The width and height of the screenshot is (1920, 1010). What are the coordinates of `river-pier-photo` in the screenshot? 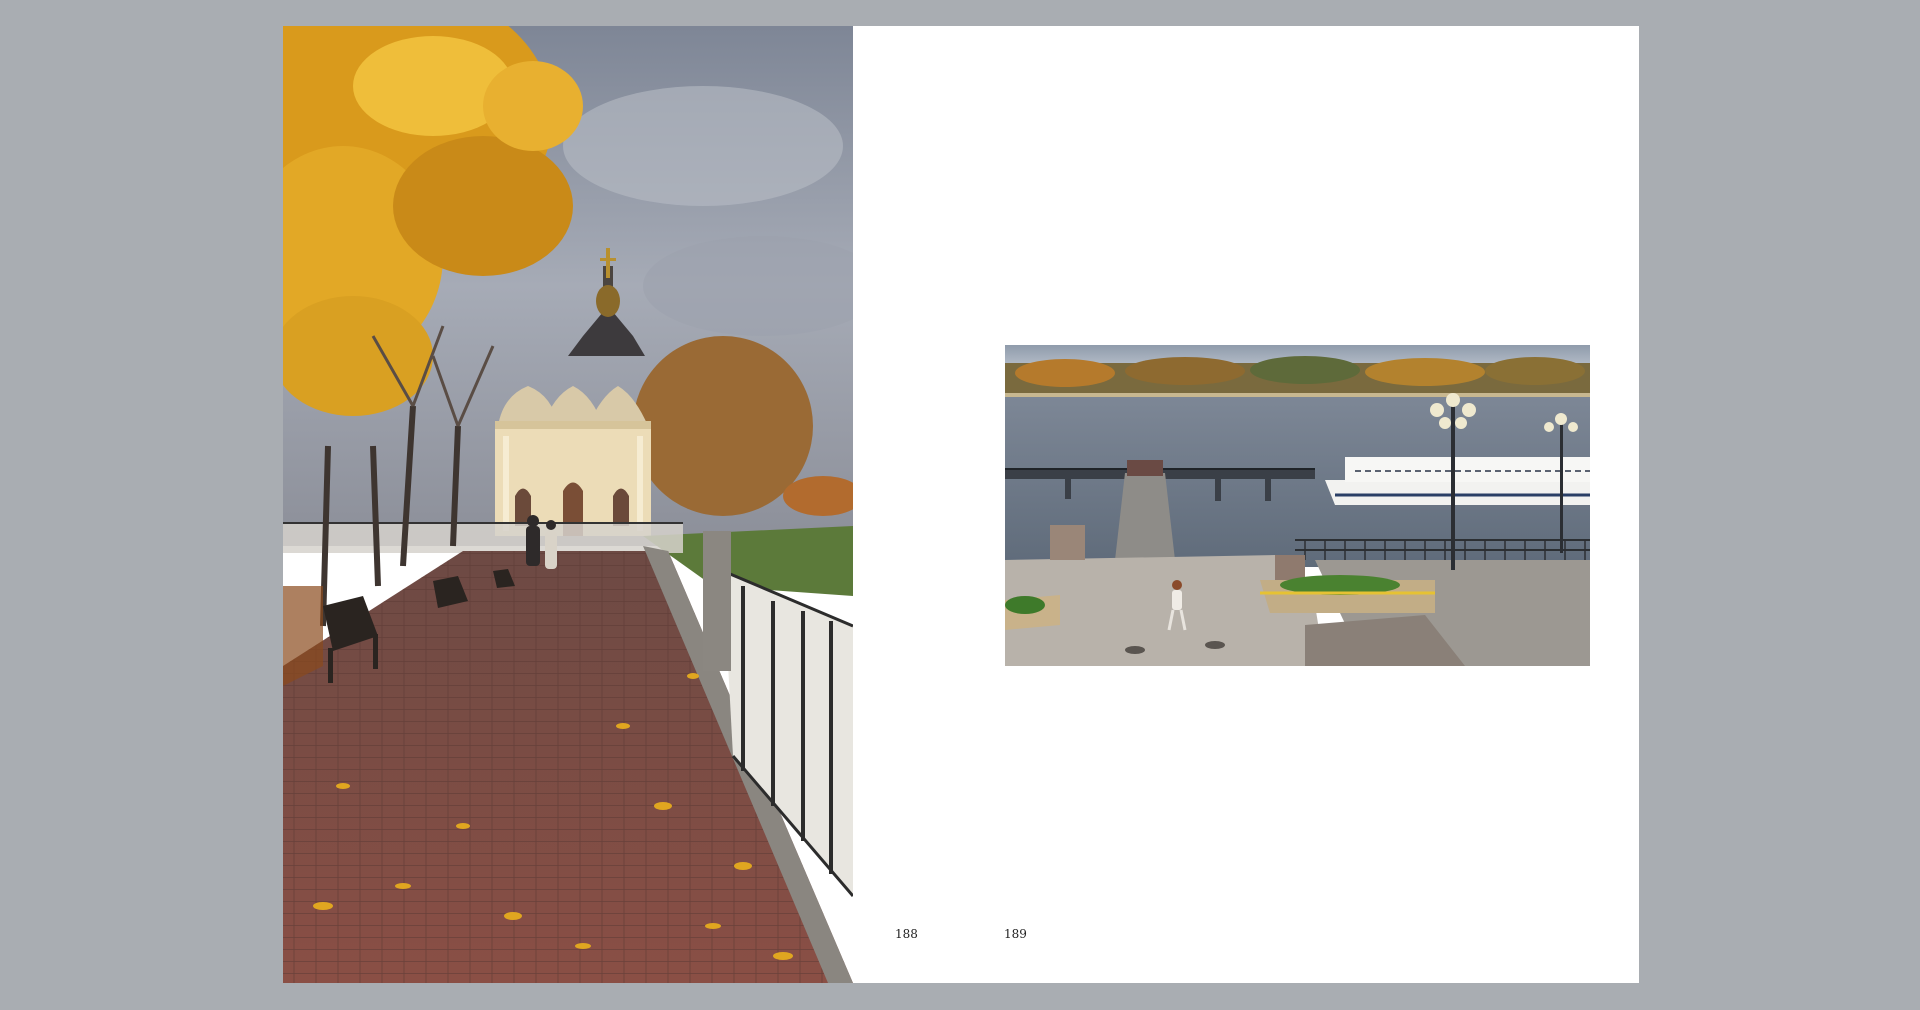 It's located at (1297, 505).